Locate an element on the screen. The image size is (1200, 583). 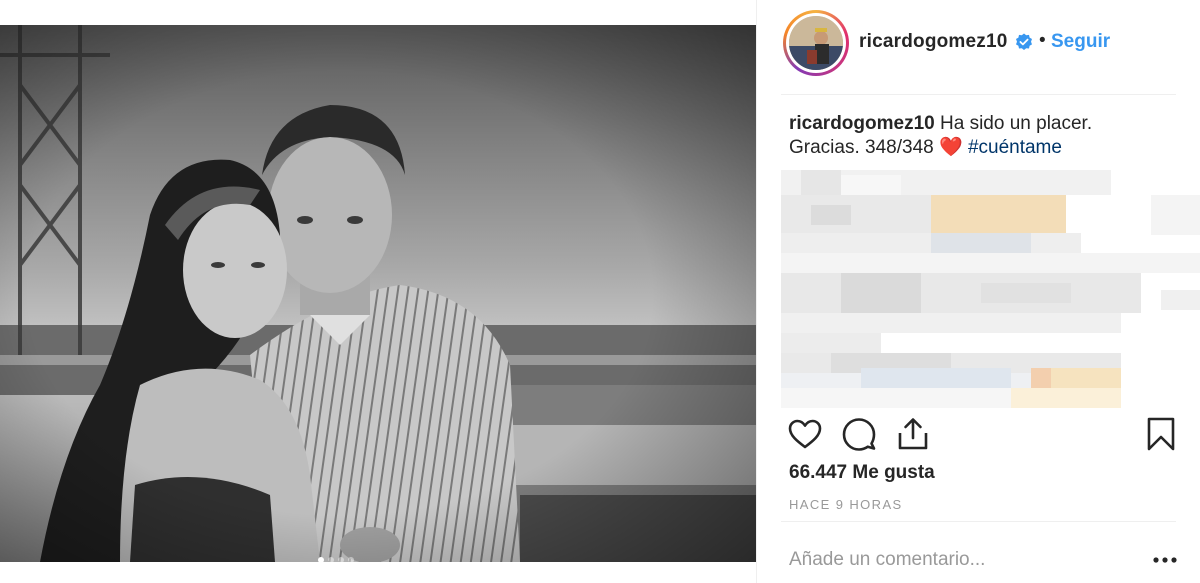
header-divider is located at coordinates (978, 94).